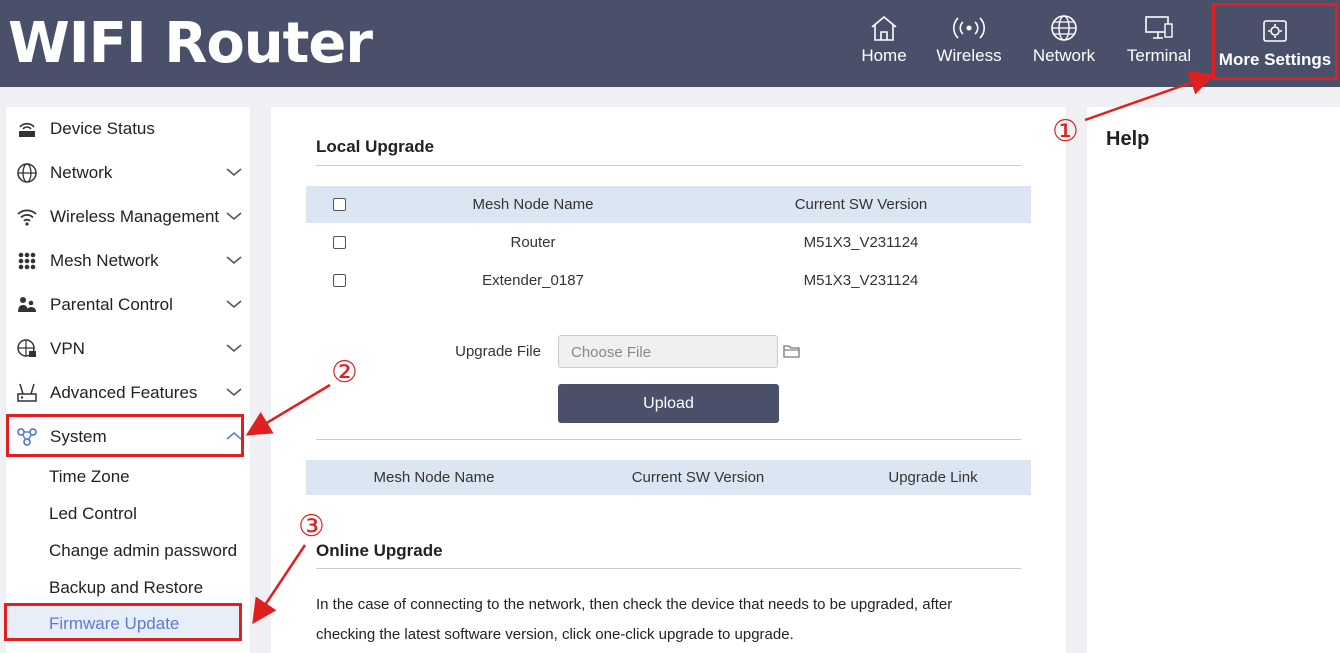  I want to click on annotation-marker-1: ①, so click(1065, 131).